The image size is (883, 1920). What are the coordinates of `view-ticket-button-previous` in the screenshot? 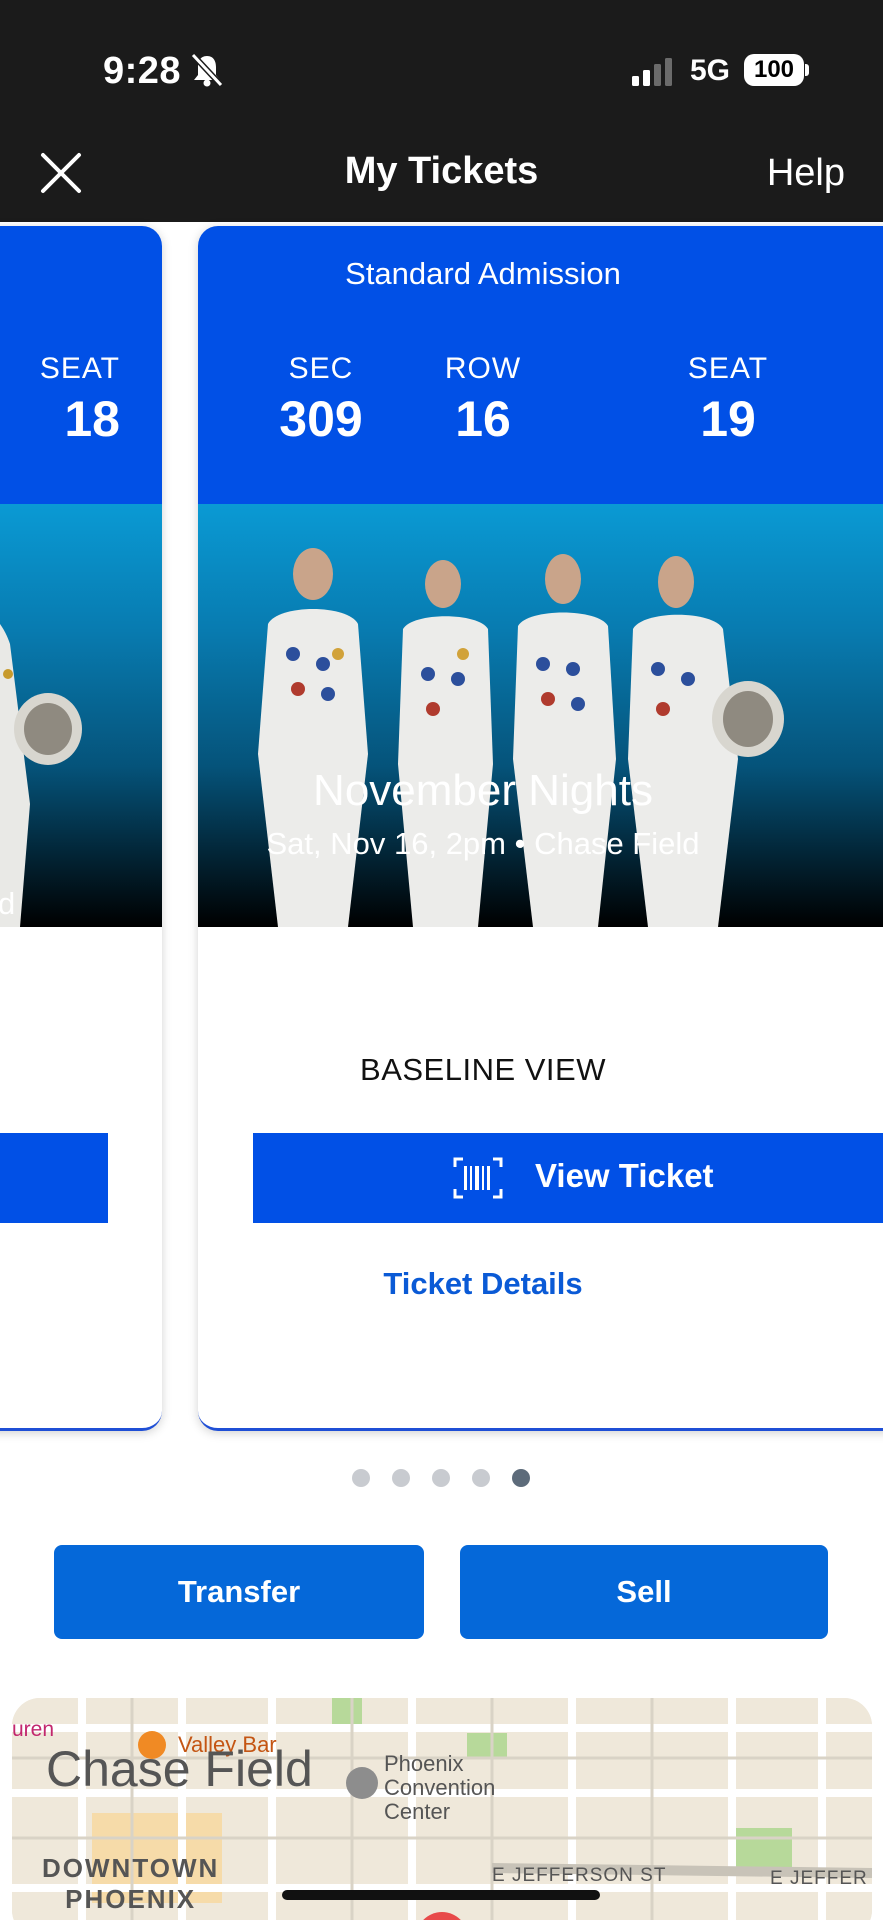 It's located at (54, 1178).